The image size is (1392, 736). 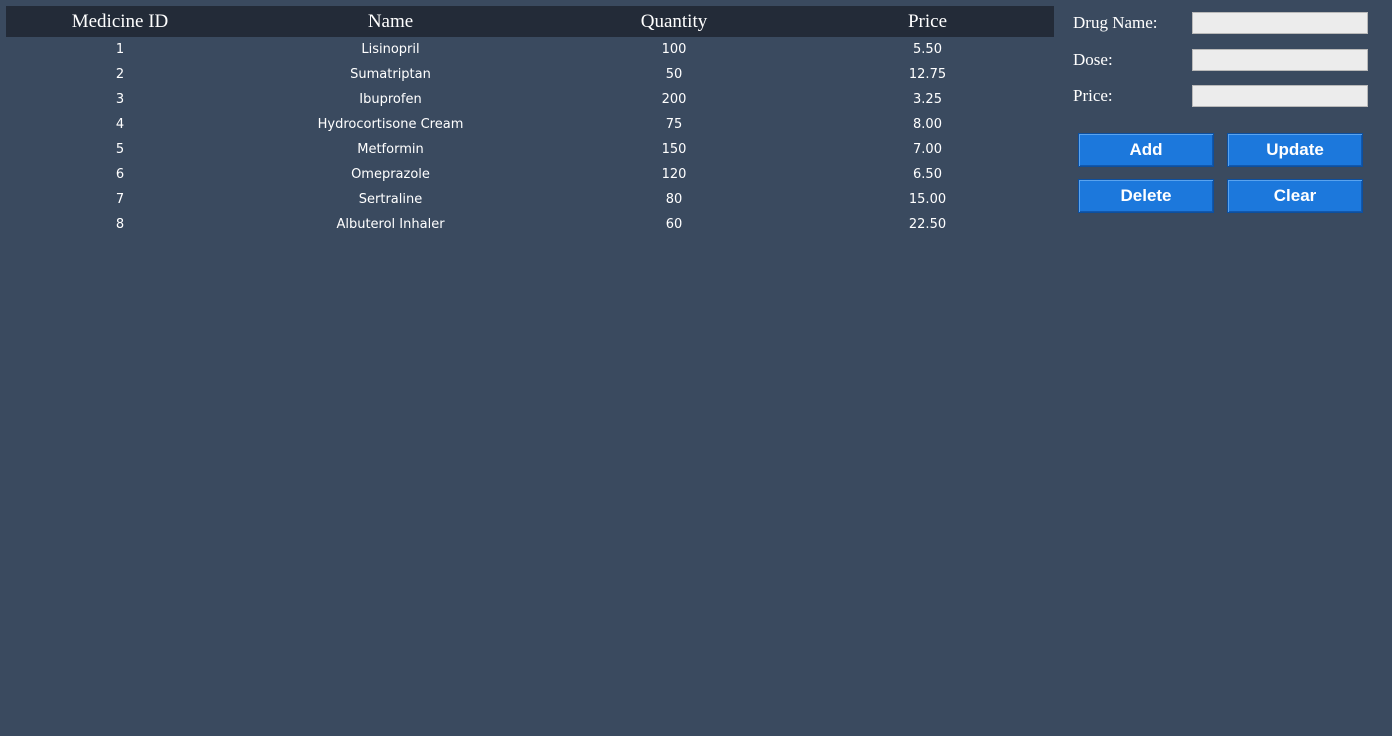 I want to click on add-button: Add, so click(x=1146, y=150).